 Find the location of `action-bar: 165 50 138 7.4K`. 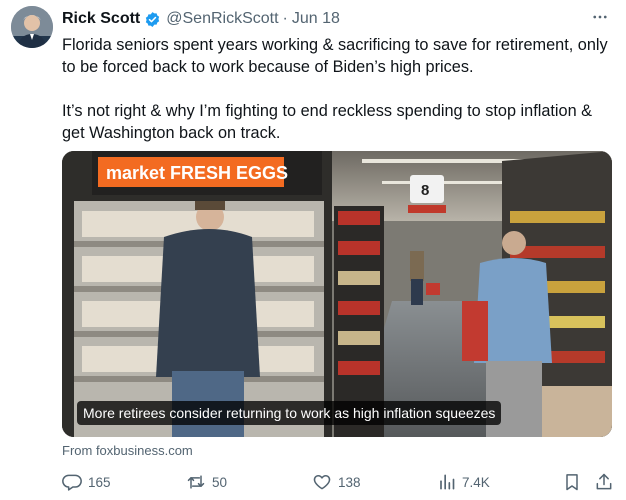

action-bar: 165 50 138 7.4K is located at coordinates (340, 482).